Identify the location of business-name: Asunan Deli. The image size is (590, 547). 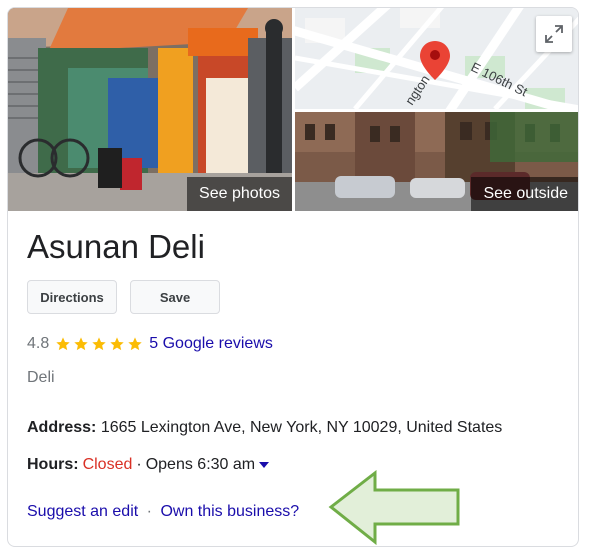
(116, 246).